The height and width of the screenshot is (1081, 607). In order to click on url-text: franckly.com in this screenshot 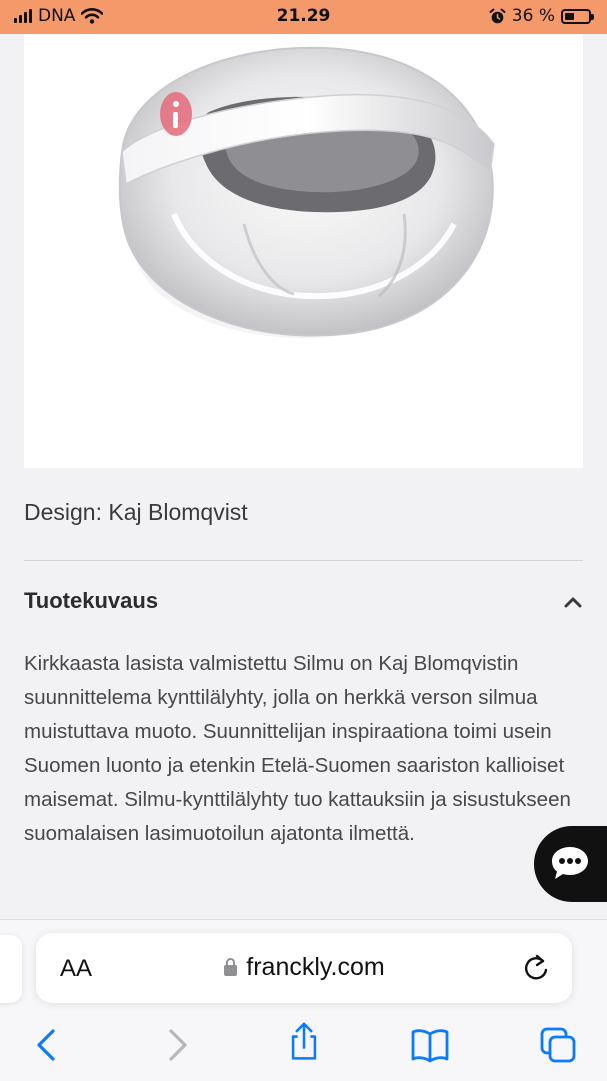, I will do `click(315, 967)`.